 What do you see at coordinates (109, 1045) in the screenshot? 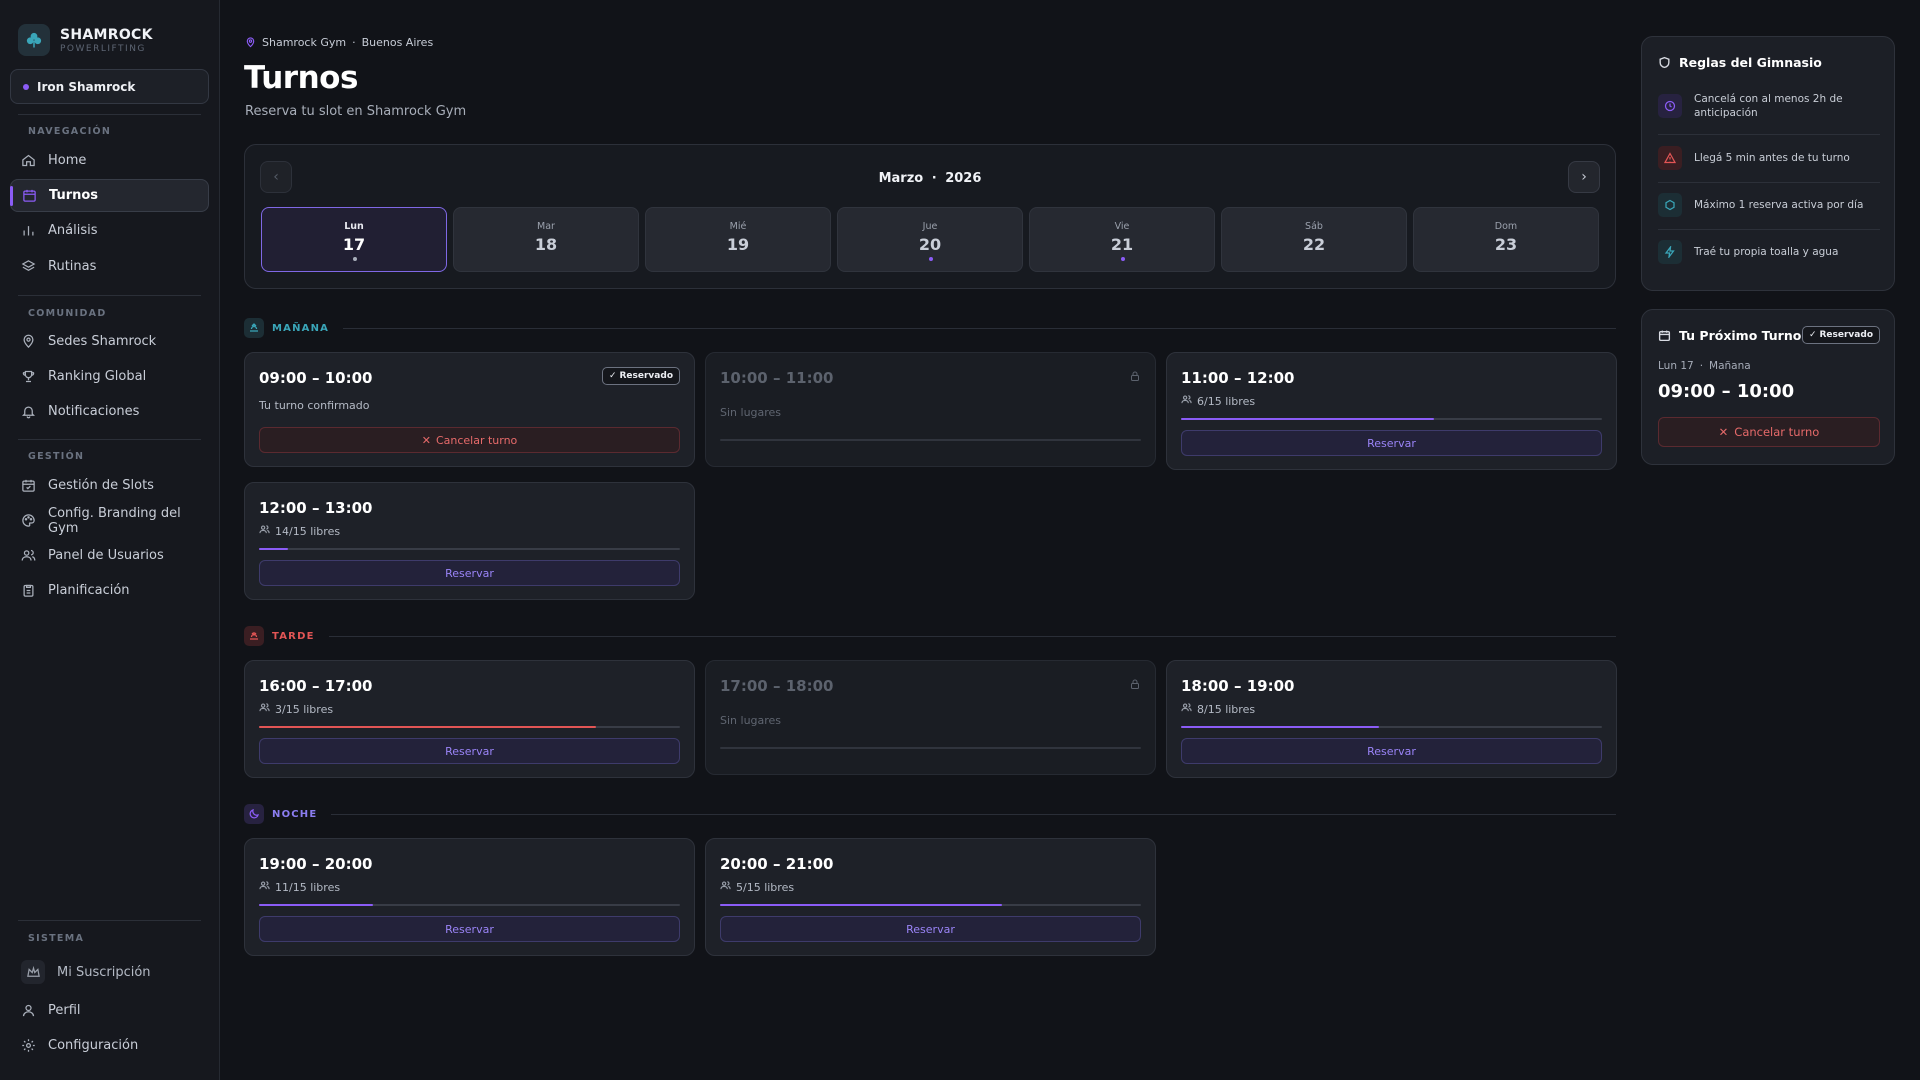
I see `sidebar-item-configuracion: Configuración` at bounding box center [109, 1045].